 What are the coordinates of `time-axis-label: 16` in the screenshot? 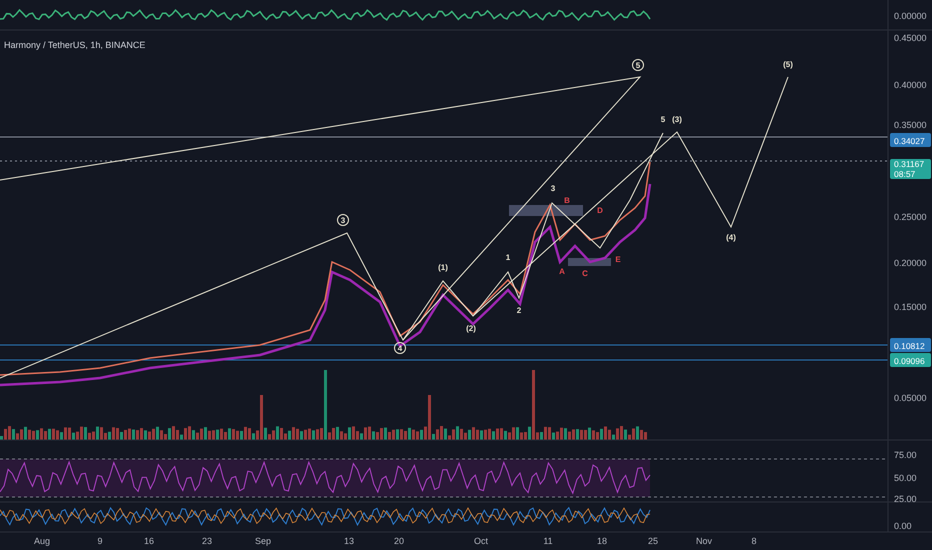 It's located at (149, 541).